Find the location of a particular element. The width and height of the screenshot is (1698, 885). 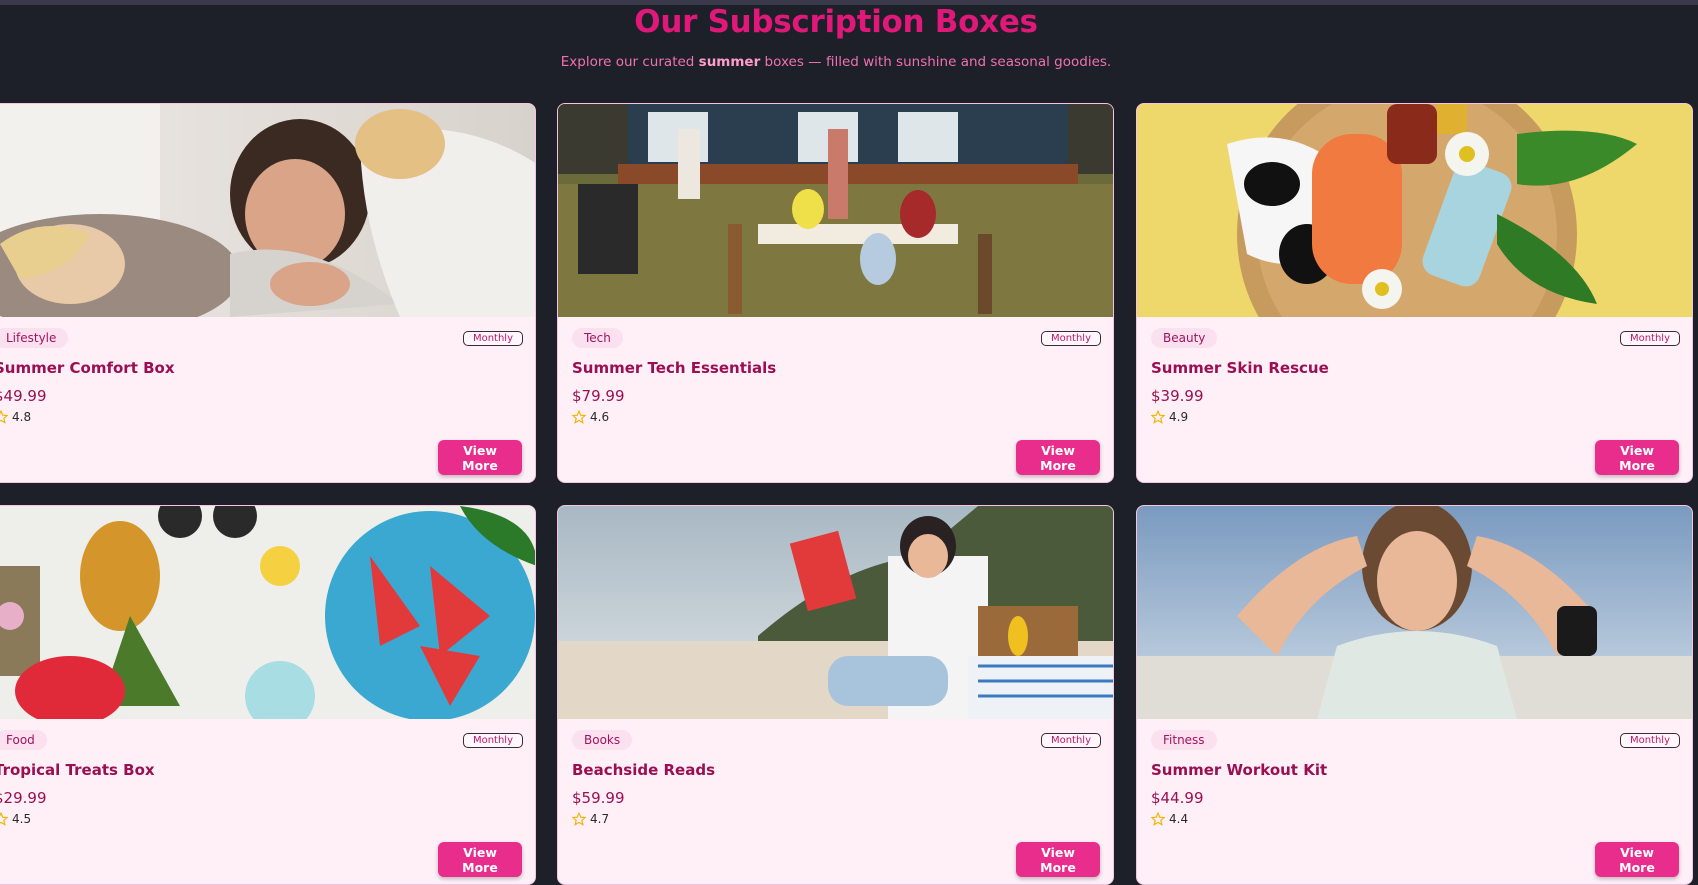

product-image-family-hug is located at coordinates (267, 210).